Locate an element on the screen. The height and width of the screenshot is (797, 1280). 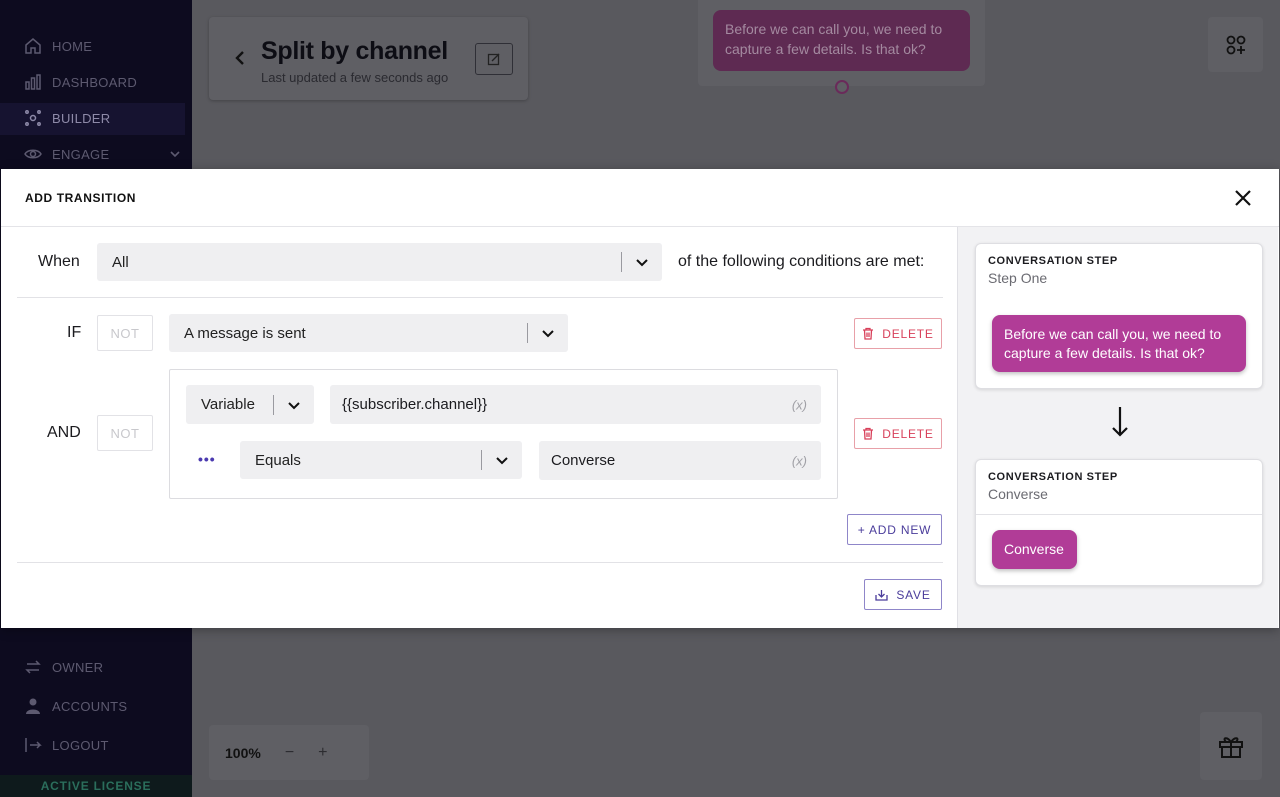
modal-title: ADD TRANSITION is located at coordinates (81, 198).